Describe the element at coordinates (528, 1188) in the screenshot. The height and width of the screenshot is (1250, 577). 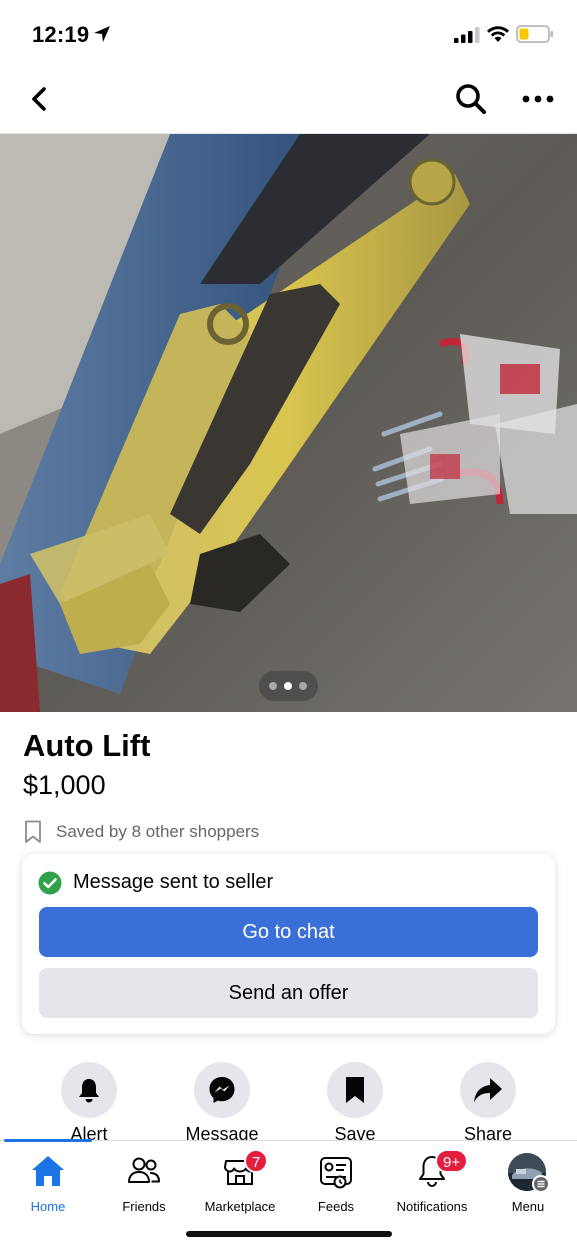
I see `tab-menu: Menu` at that location.